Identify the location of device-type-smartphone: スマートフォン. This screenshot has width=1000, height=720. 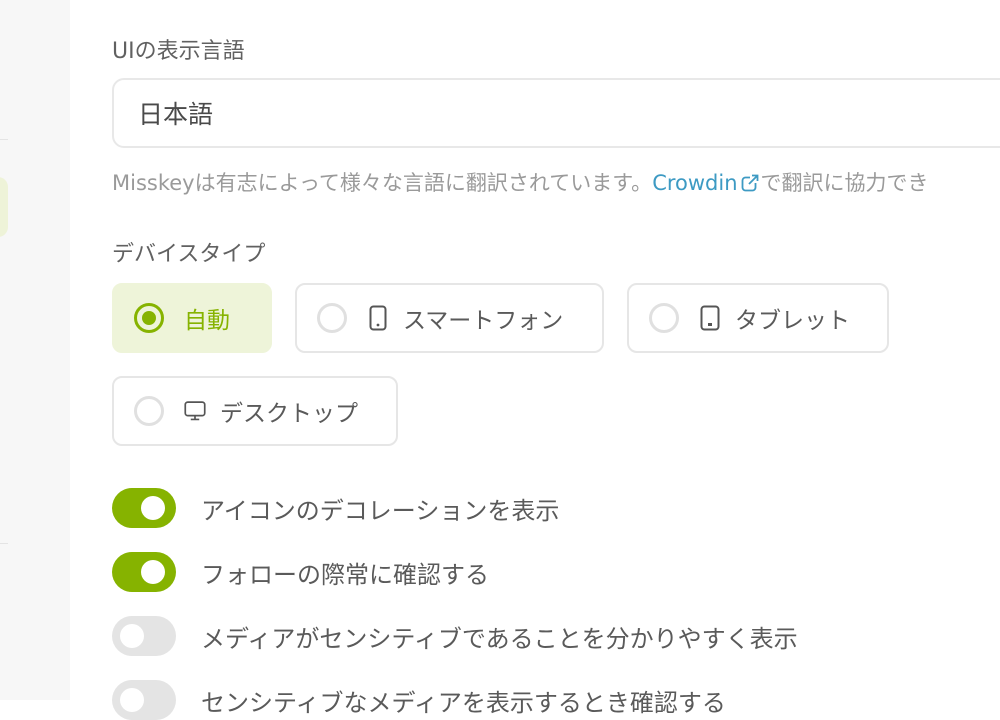
(449, 318).